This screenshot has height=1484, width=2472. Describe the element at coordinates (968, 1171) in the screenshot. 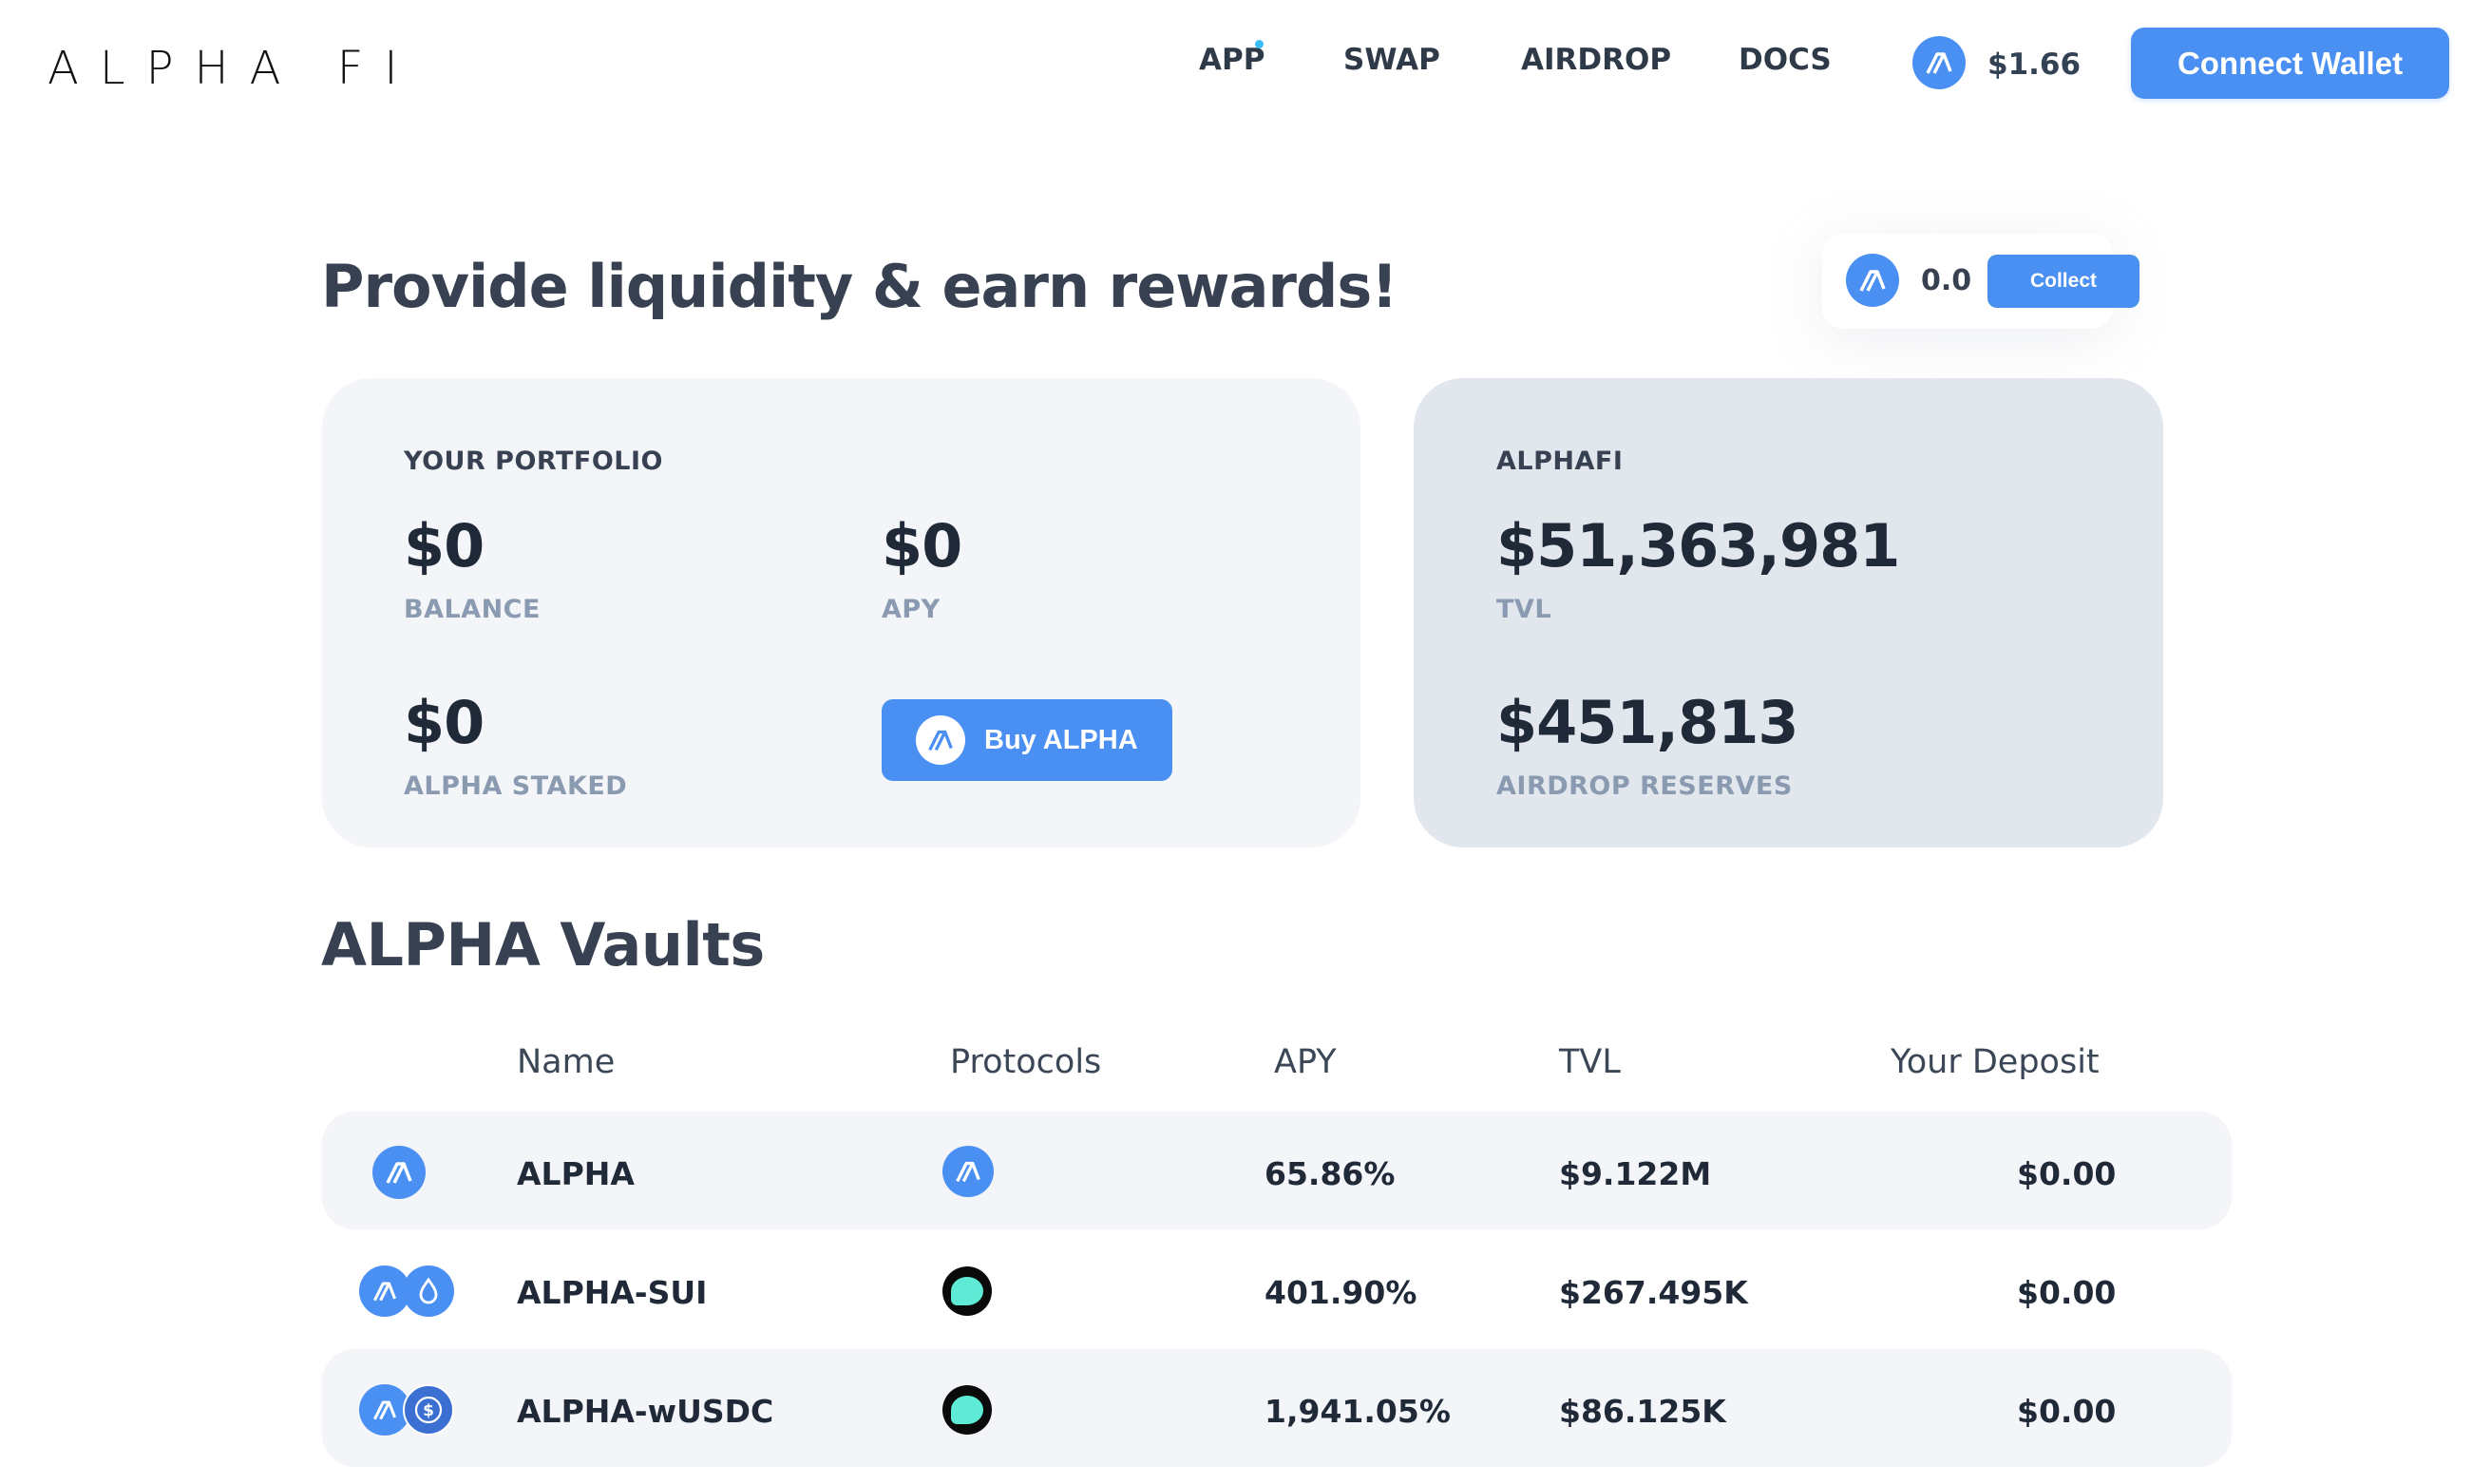

I see `alpha-protocol-icon` at that location.